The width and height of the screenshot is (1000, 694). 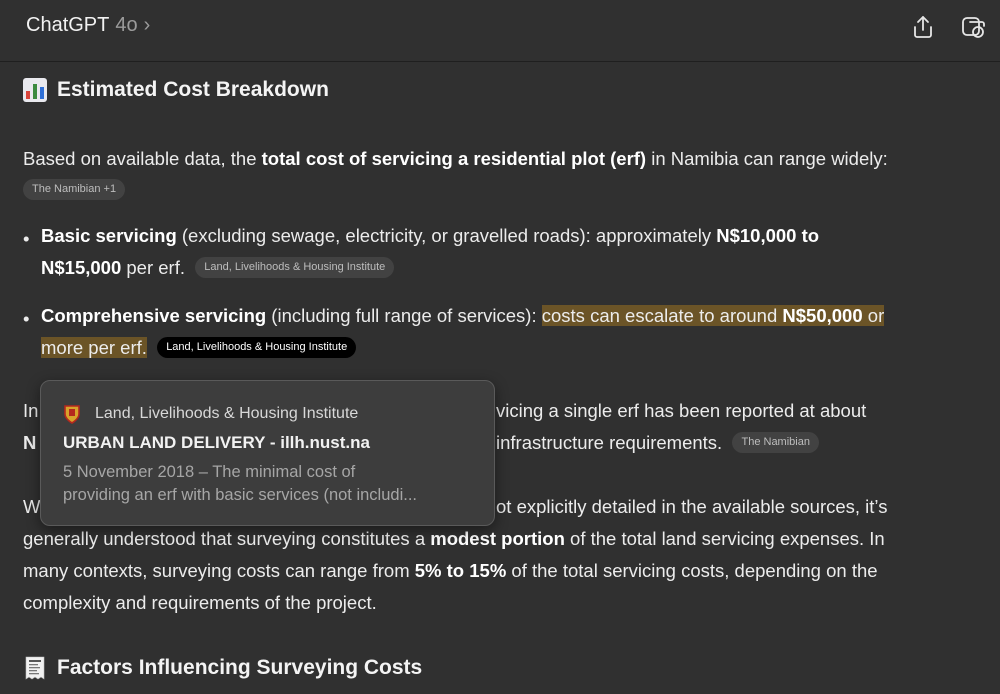 What do you see at coordinates (81, 267) in the screenshot?
I see `bullet-basic-amount2: N$15,000` at bounding box center [81, 267].